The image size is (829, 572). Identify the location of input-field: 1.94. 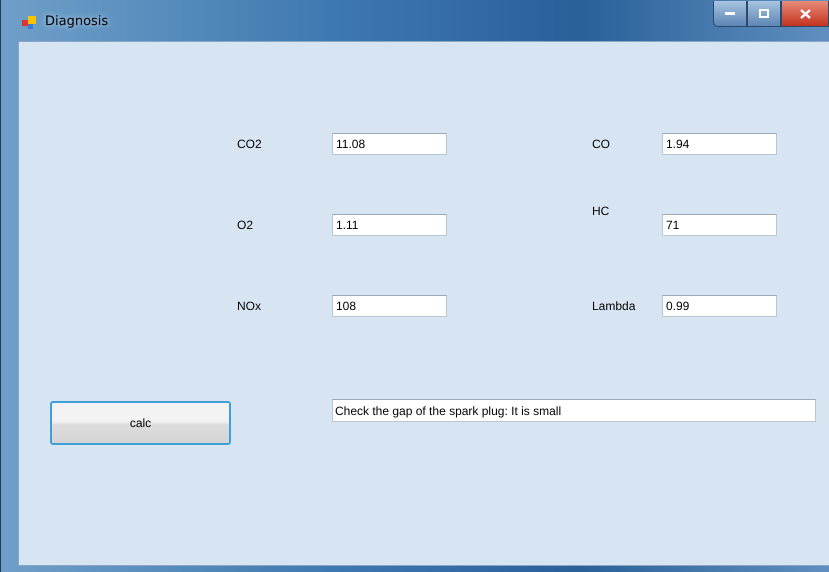
(719, 144).